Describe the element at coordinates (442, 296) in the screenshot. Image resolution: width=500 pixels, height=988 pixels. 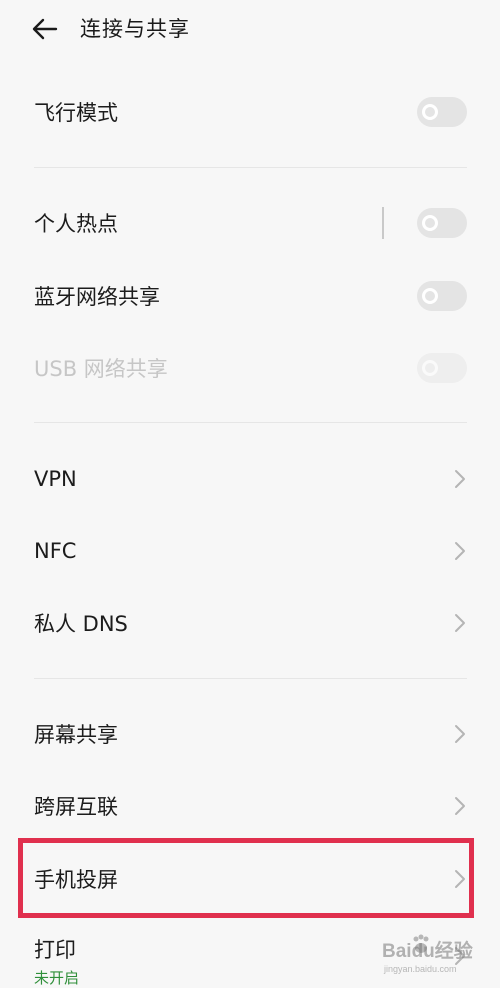
I see `bluetooth-tethering-toggle` at that location.